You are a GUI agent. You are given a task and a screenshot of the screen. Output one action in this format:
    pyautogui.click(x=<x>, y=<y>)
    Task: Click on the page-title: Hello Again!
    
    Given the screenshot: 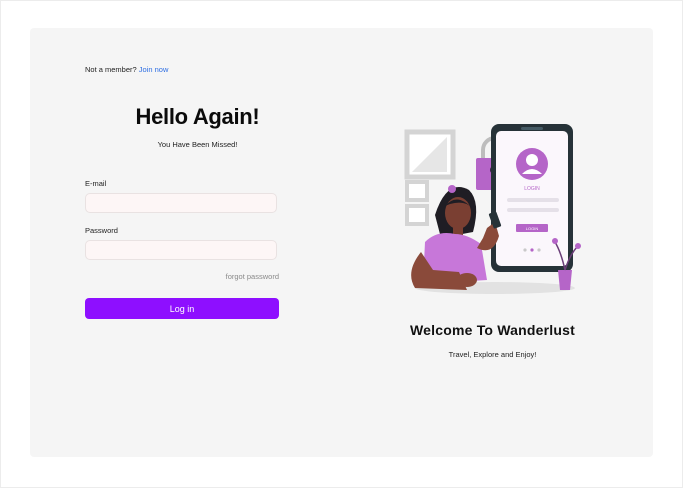 What is the action you would take?
    pyautogui.click(x=197, y=116)
    